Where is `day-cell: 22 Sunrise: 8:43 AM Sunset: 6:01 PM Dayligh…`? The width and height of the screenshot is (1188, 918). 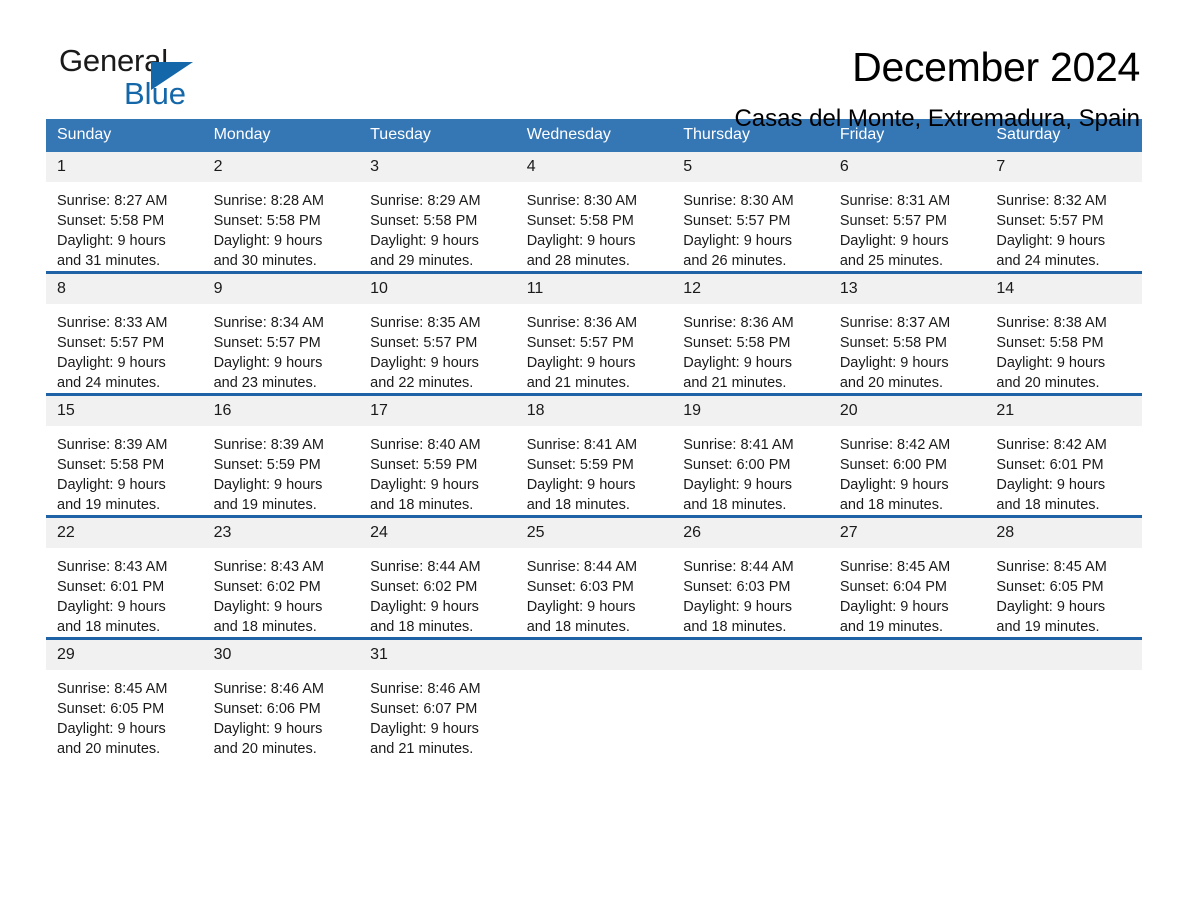 day-cell: 22 Sunrise: 8:43 AM Sunset: 6:01 PM Dayligh… is located at coordinates (124, 577).